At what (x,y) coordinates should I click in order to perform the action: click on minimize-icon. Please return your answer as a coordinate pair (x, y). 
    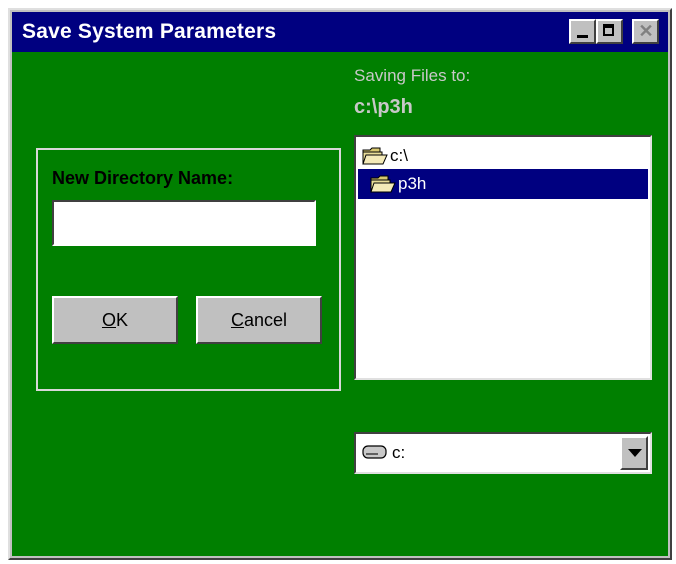
    Looking at the image, I should click on (582, 36).